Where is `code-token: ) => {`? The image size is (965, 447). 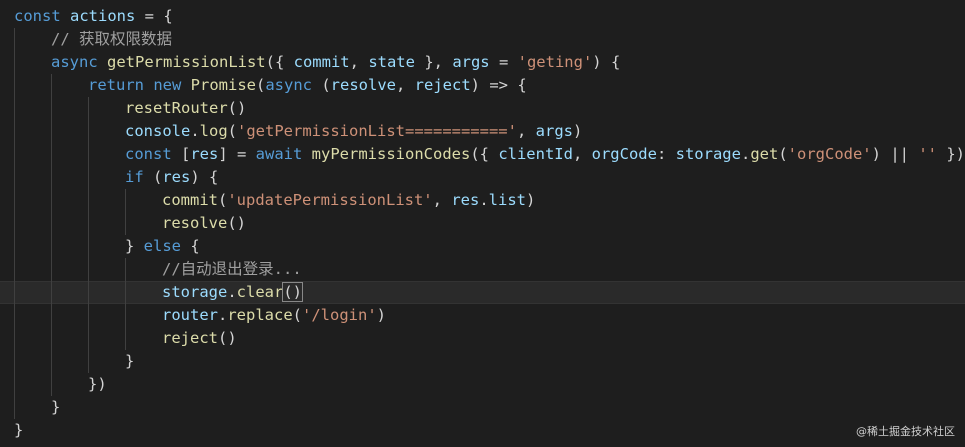 code-token: ) => { is located at coordinates (498, 85).